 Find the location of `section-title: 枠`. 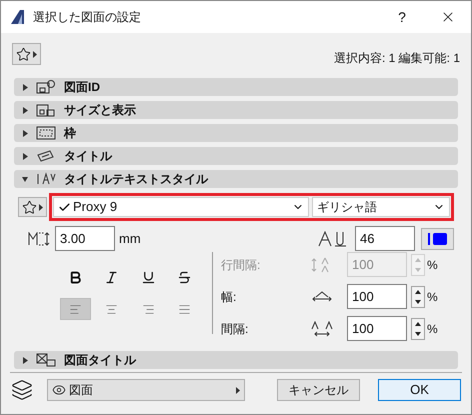

section-title: 枠 is located at coordinates (70, 133).